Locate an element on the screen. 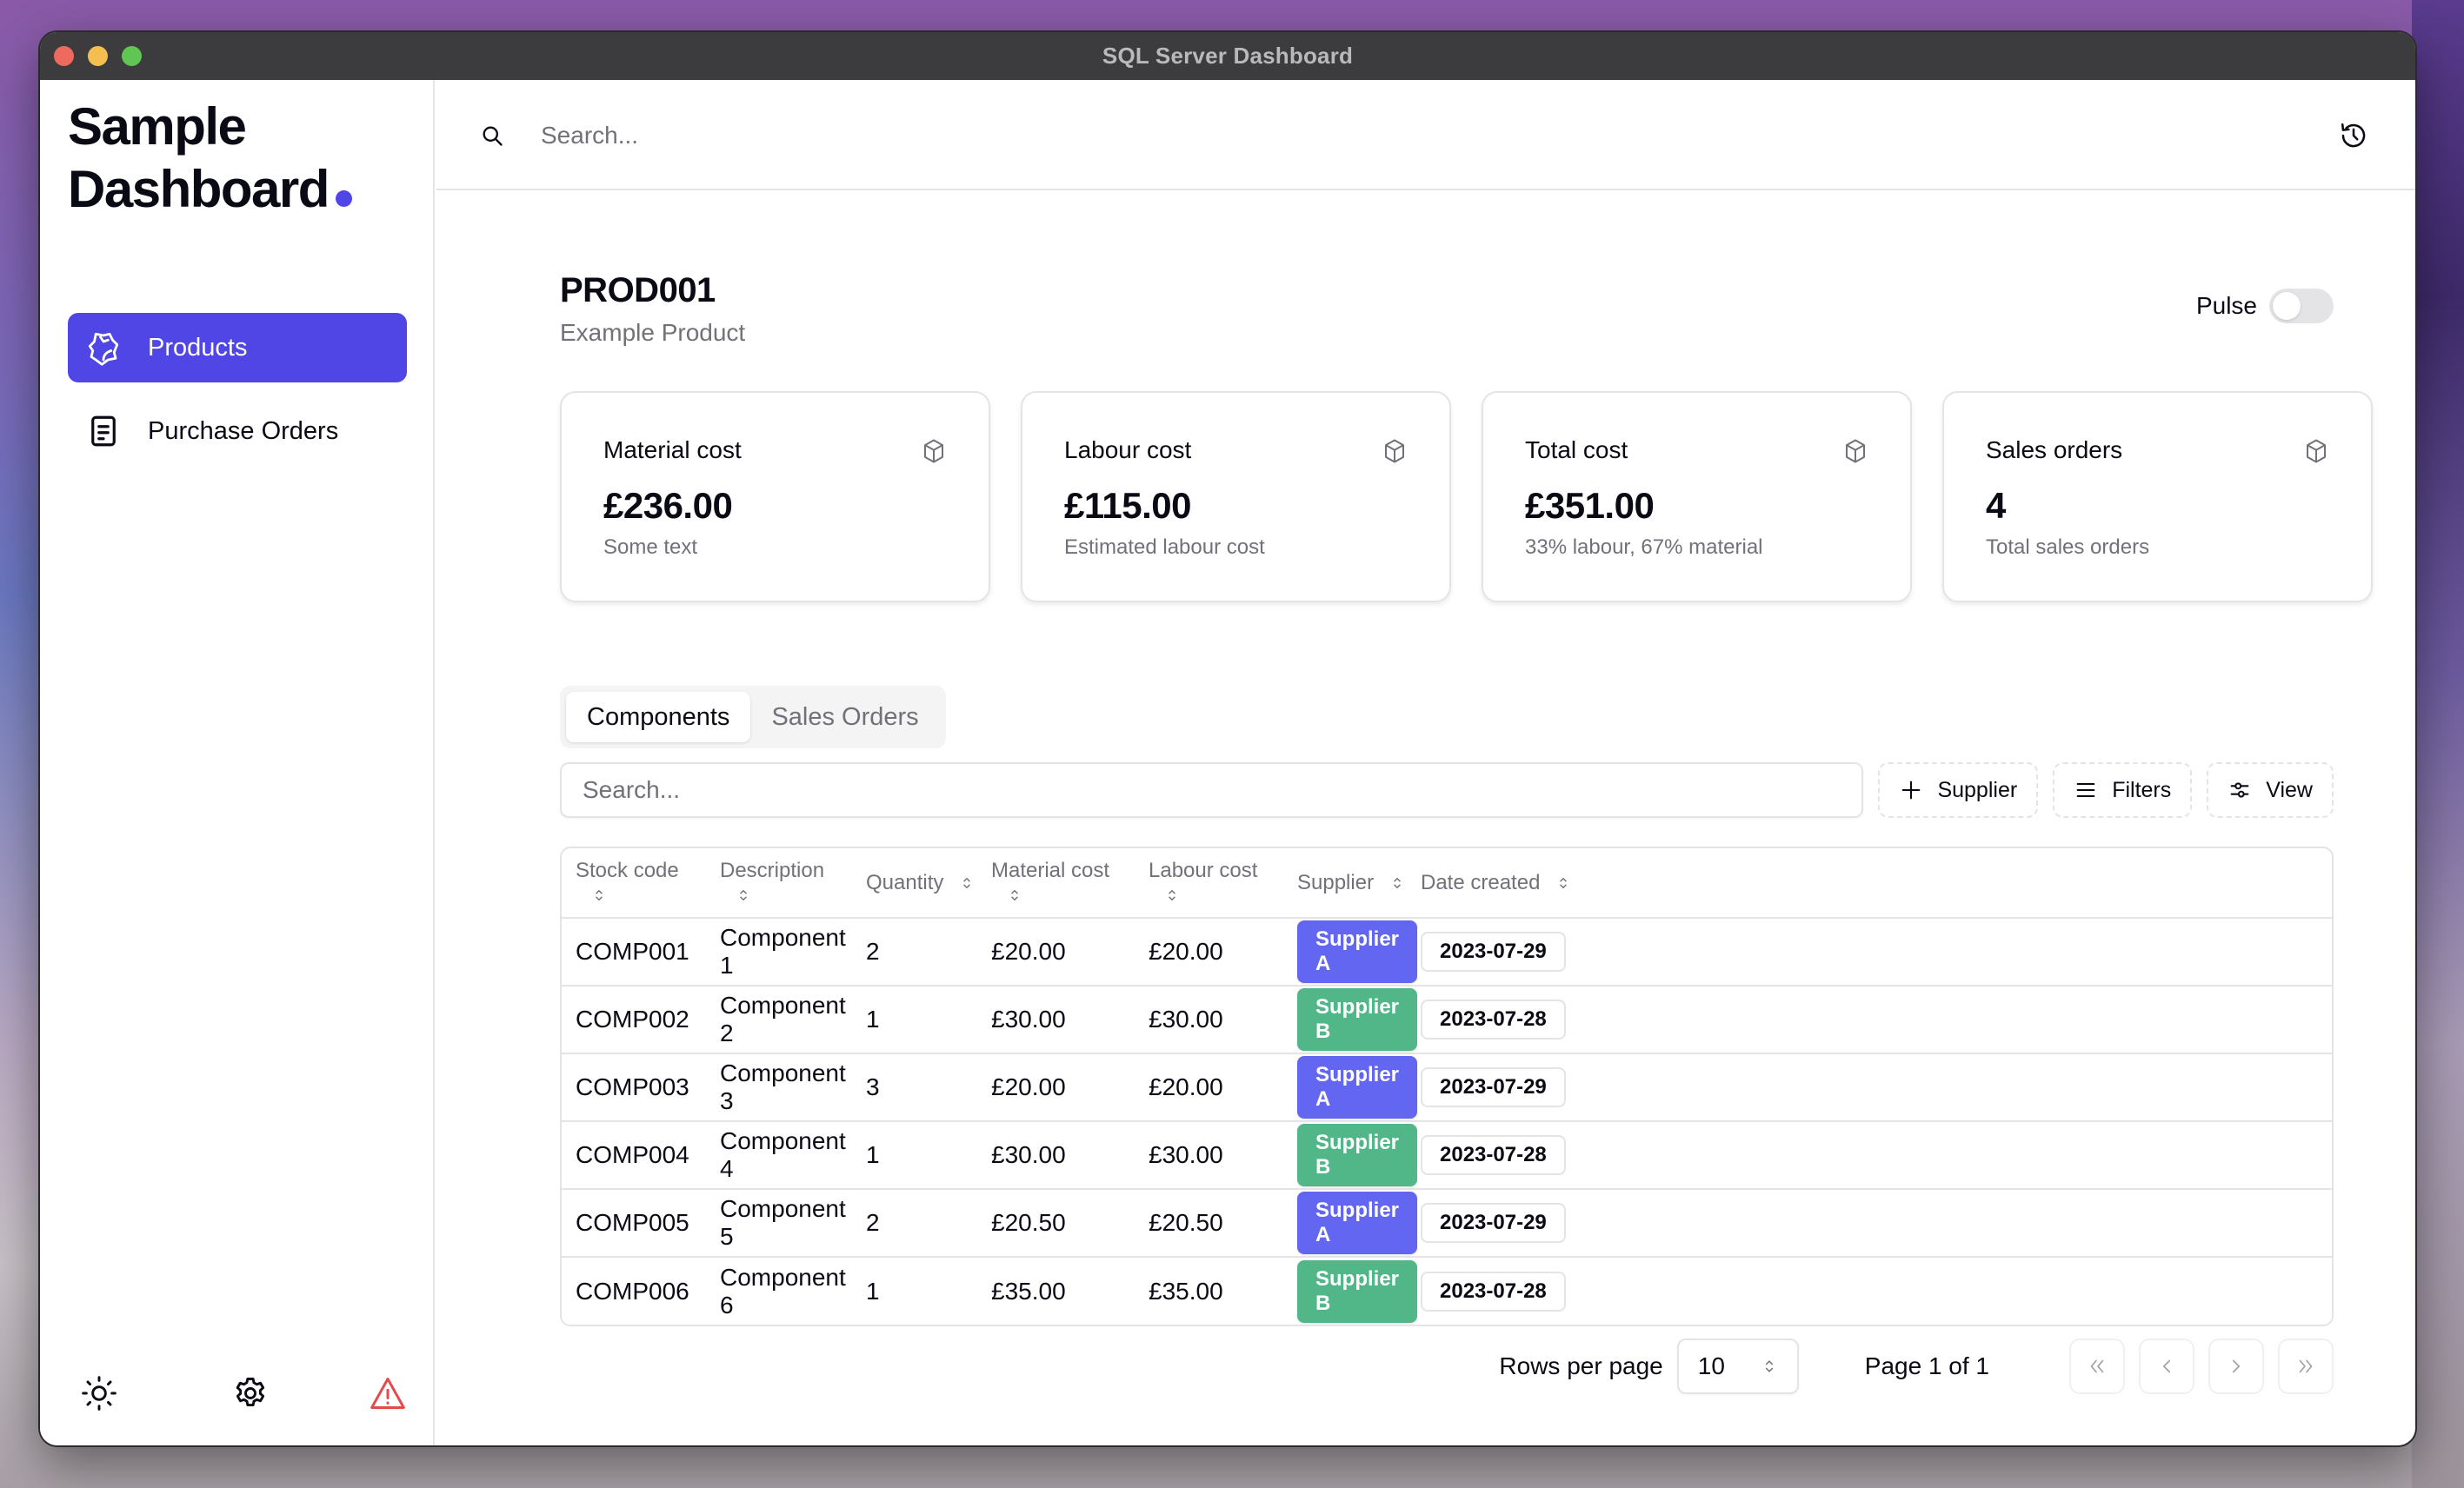 The height and width of the screenshot is (1488, 2464). card-subtext: Some text is located at coordinates (650, 547).